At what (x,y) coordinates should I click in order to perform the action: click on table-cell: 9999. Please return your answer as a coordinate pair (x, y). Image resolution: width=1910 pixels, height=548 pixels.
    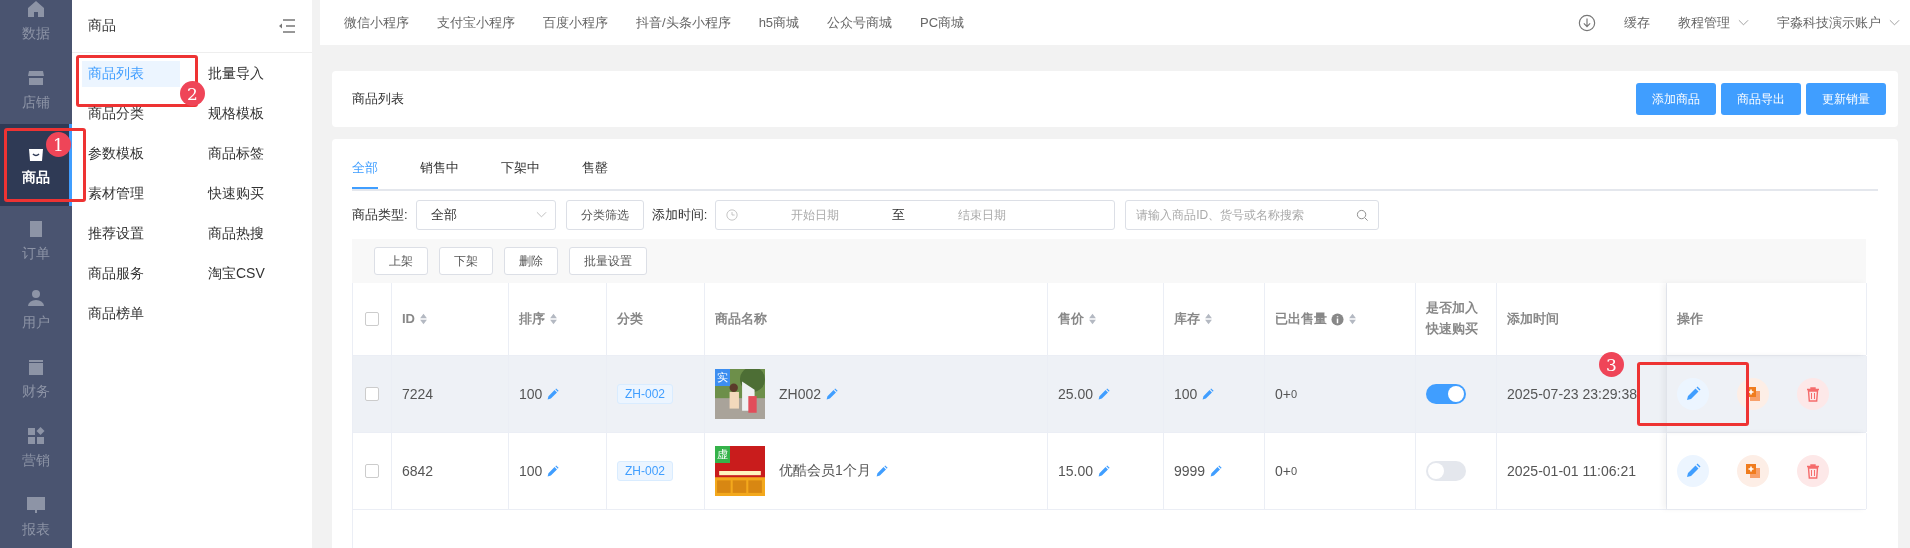
    Looking at the image, I should click on (1190, 471).